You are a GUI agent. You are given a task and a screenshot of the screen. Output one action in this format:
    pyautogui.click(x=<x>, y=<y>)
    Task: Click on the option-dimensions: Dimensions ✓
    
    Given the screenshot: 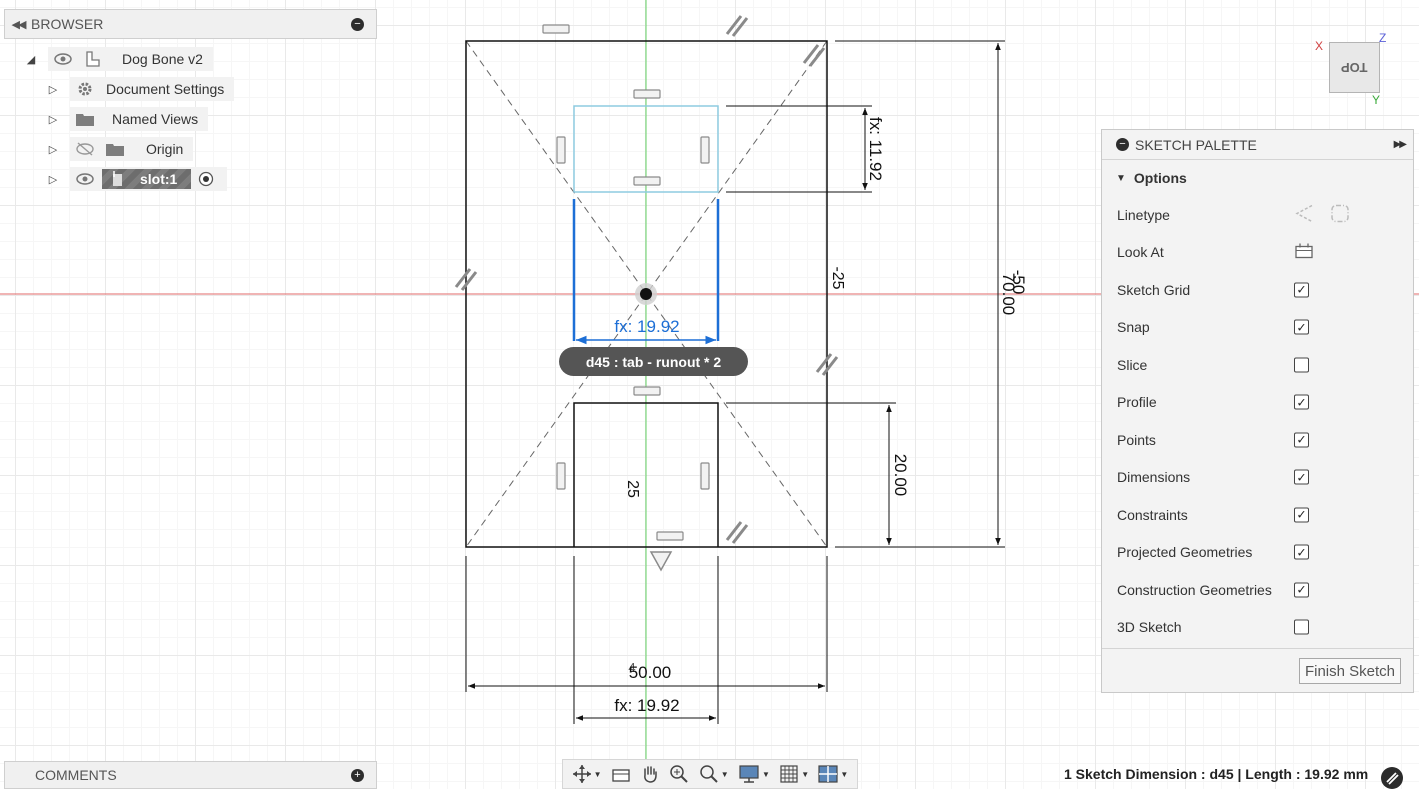 What is the action you would take?
    pyautogui.click(x=1257, y=478)
    